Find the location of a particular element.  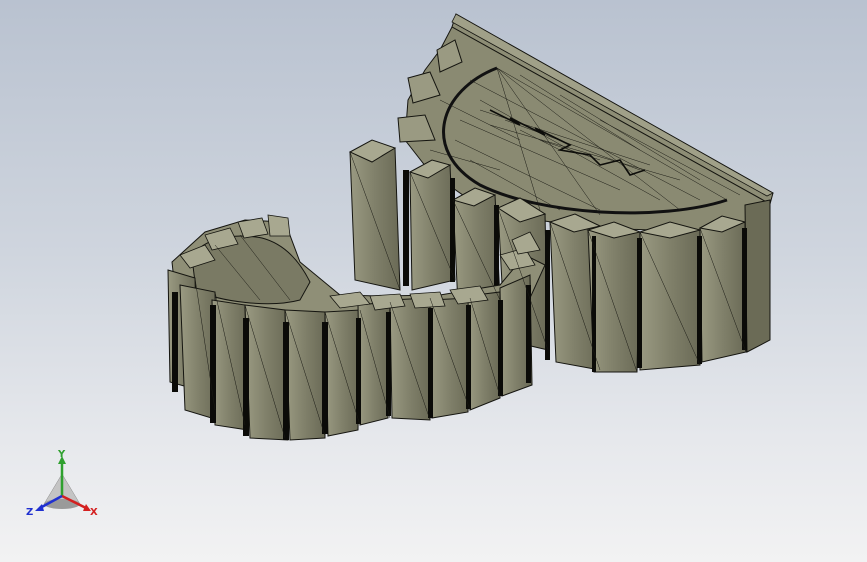

y-axis-label: Y is located at coordinates (61, 454).